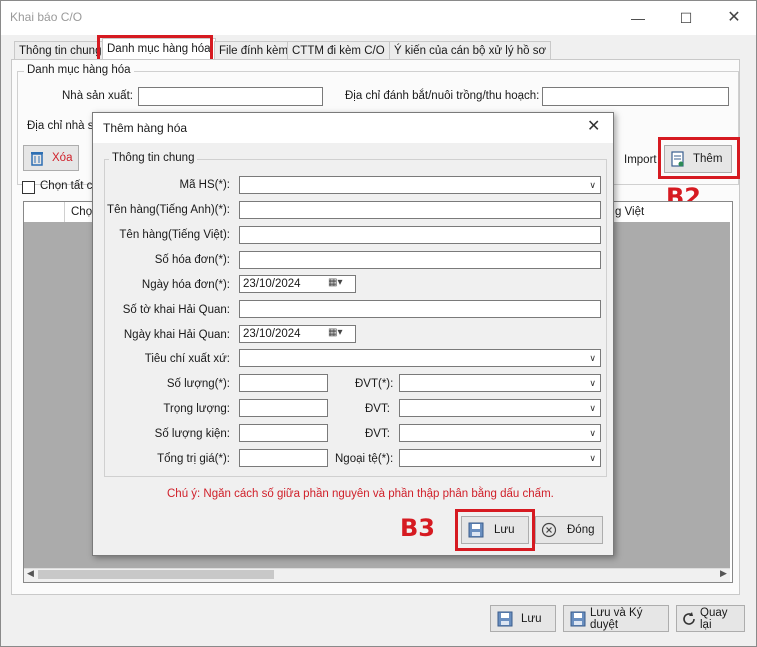 This screenshot has width=757, height=647. Describe the element at coordinates (338, 50) in the screenshot. I see `tab-trade-docs: CTTM đi kèm C/O` at that location.